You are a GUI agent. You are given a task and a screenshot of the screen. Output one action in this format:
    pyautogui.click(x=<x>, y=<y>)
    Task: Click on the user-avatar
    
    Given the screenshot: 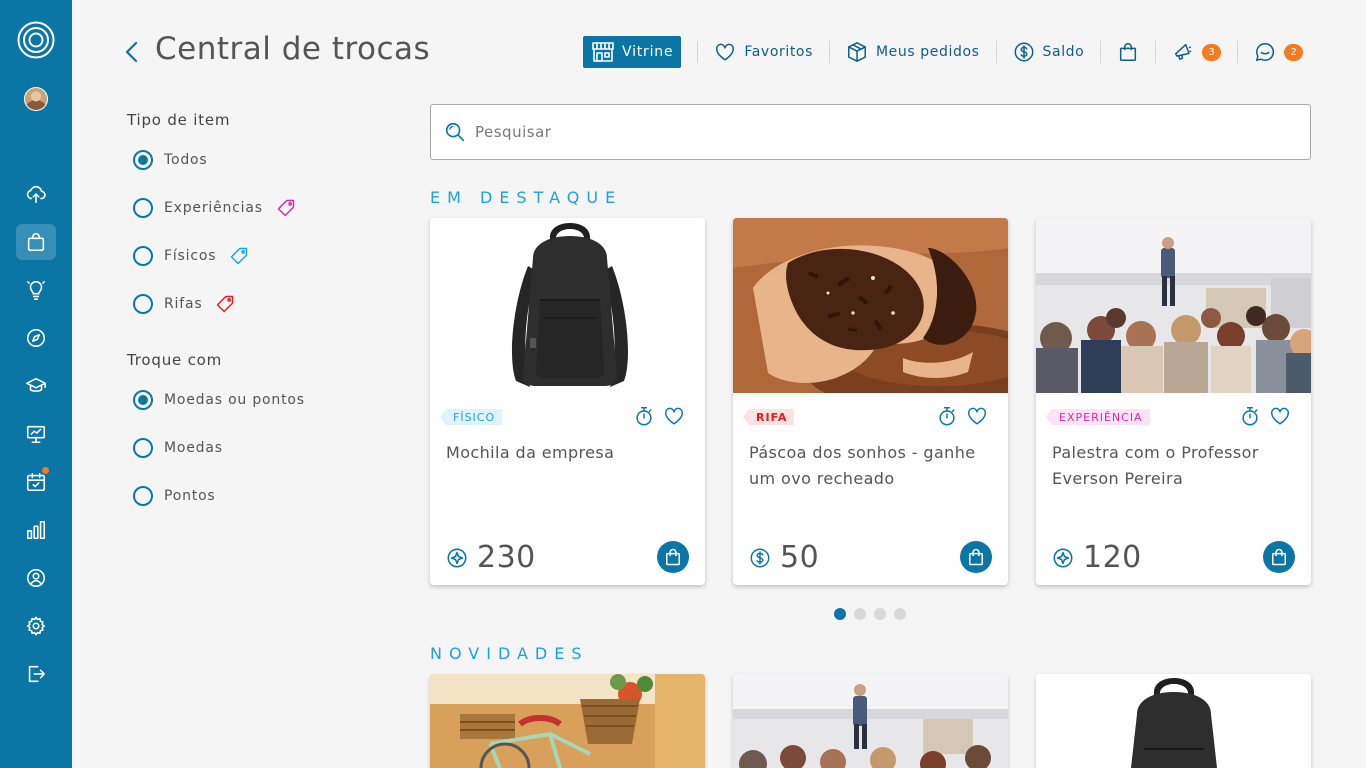 What is the action you would take?
    pyautogui.click(x=36, y=99)
    